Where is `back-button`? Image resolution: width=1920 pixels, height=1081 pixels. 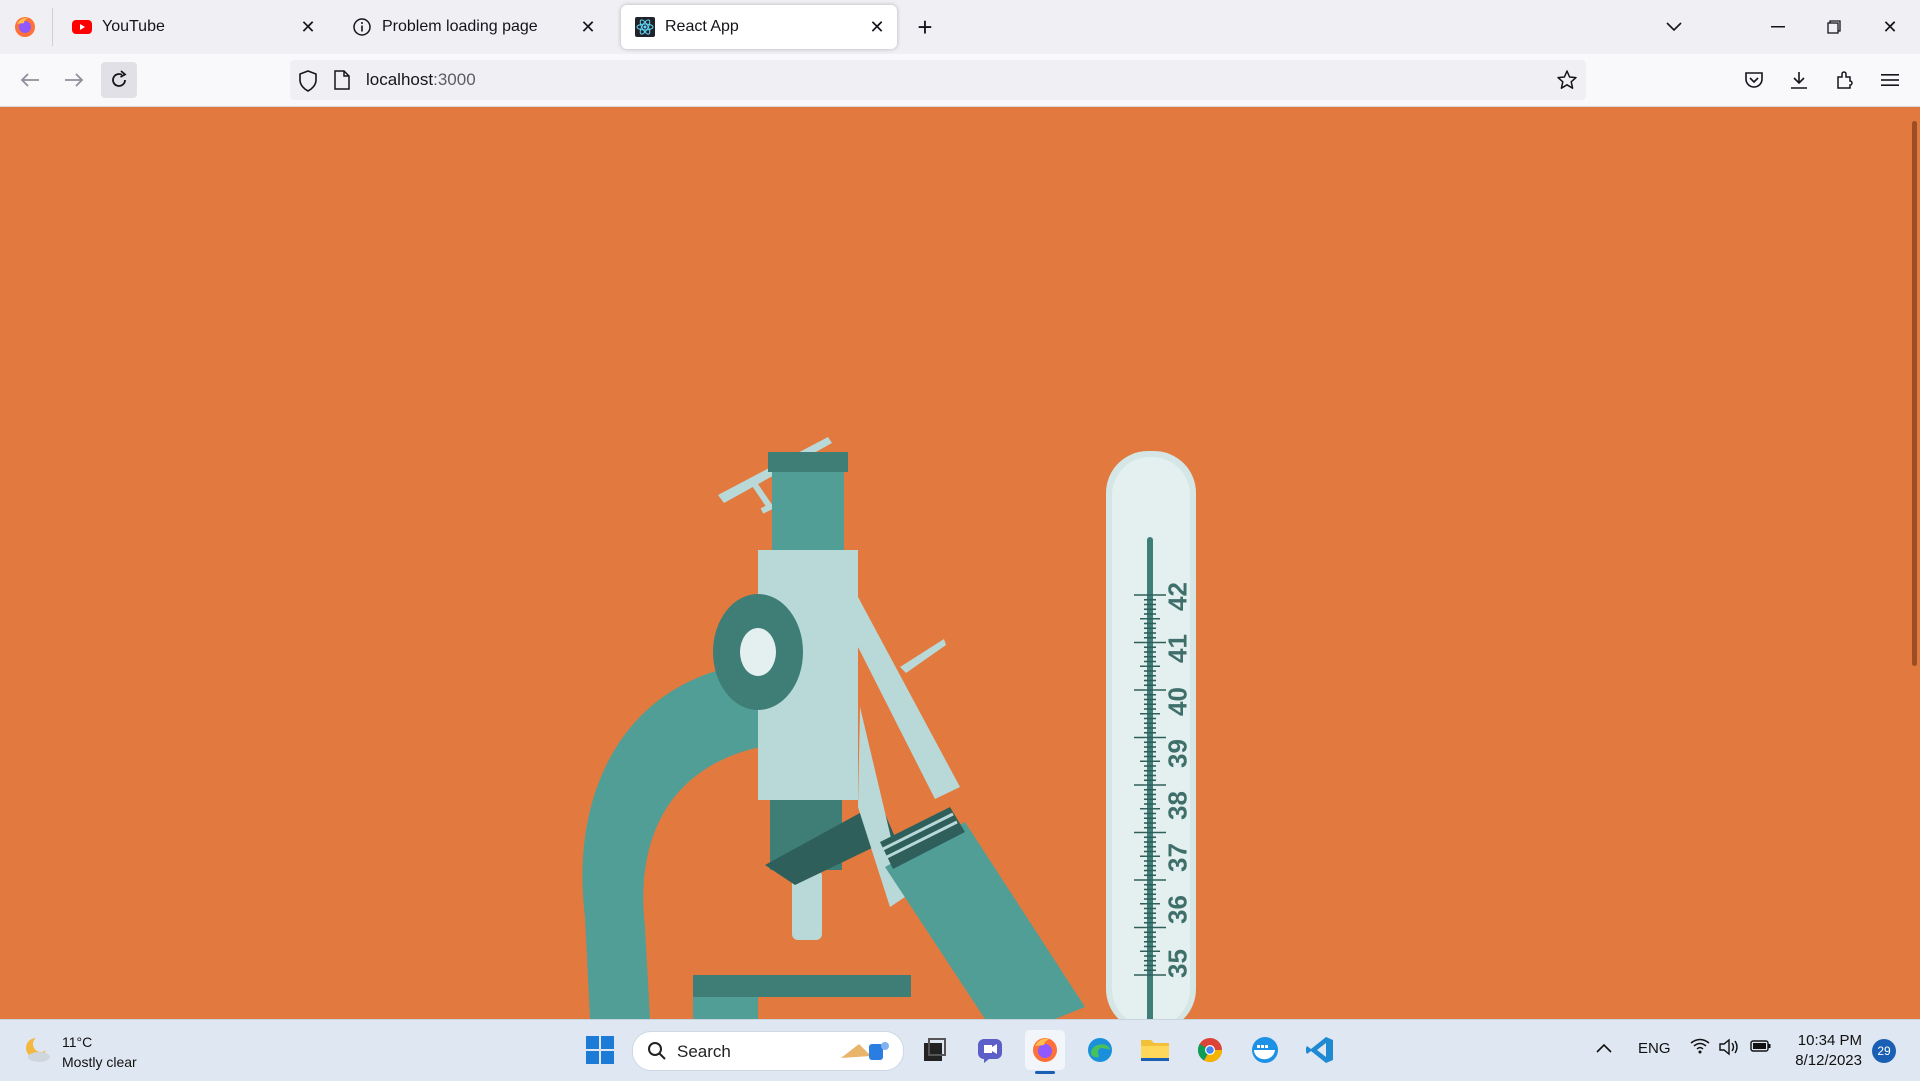
back-button is located at coordinates (30, 80).